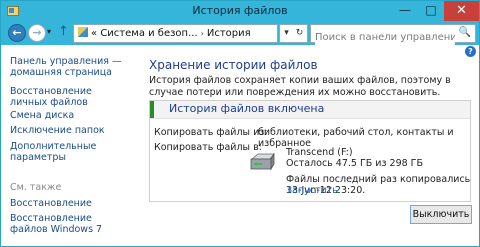  What do you see at coordinates (69, 97) in the screenshot?
I see `sidebar-item-restore-personal-files: Восстановление личных файлов` at bounding box center [69, 97].